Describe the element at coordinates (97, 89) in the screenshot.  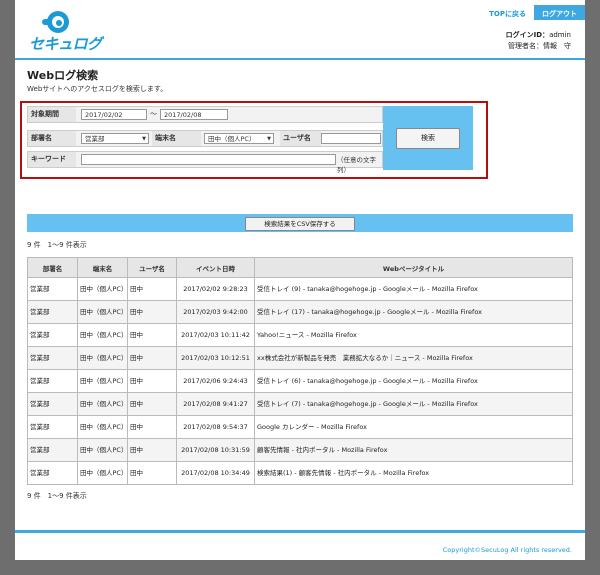
I see `page-subtitle: Webサイトへのアクセスログを検索します。` at that location.